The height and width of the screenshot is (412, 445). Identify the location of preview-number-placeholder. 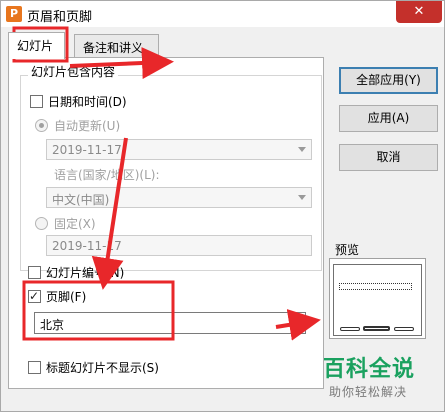
(404, 329).